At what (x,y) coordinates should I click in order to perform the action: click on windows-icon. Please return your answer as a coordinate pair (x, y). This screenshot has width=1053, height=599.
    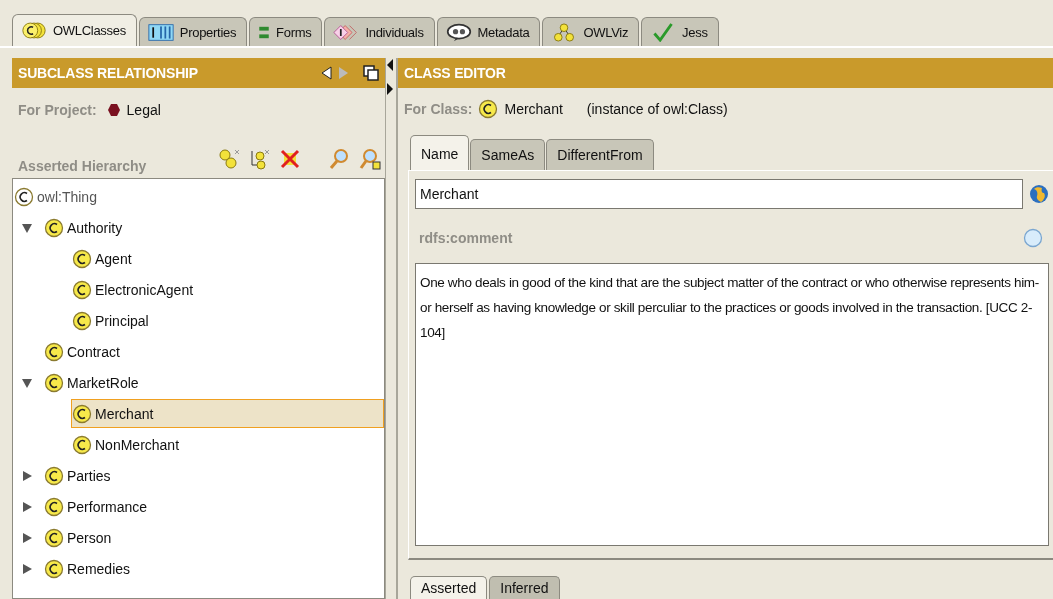
    Looking at the image, I should click on (371, 73).